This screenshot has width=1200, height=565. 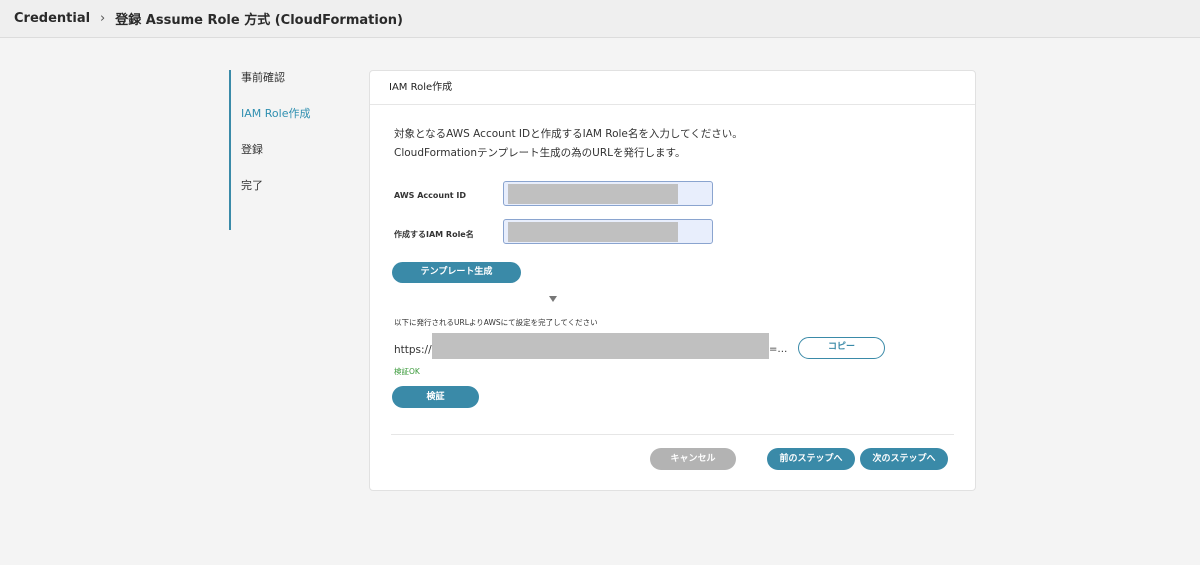 I want to click on redacted-url, so click(x=600, y=346).